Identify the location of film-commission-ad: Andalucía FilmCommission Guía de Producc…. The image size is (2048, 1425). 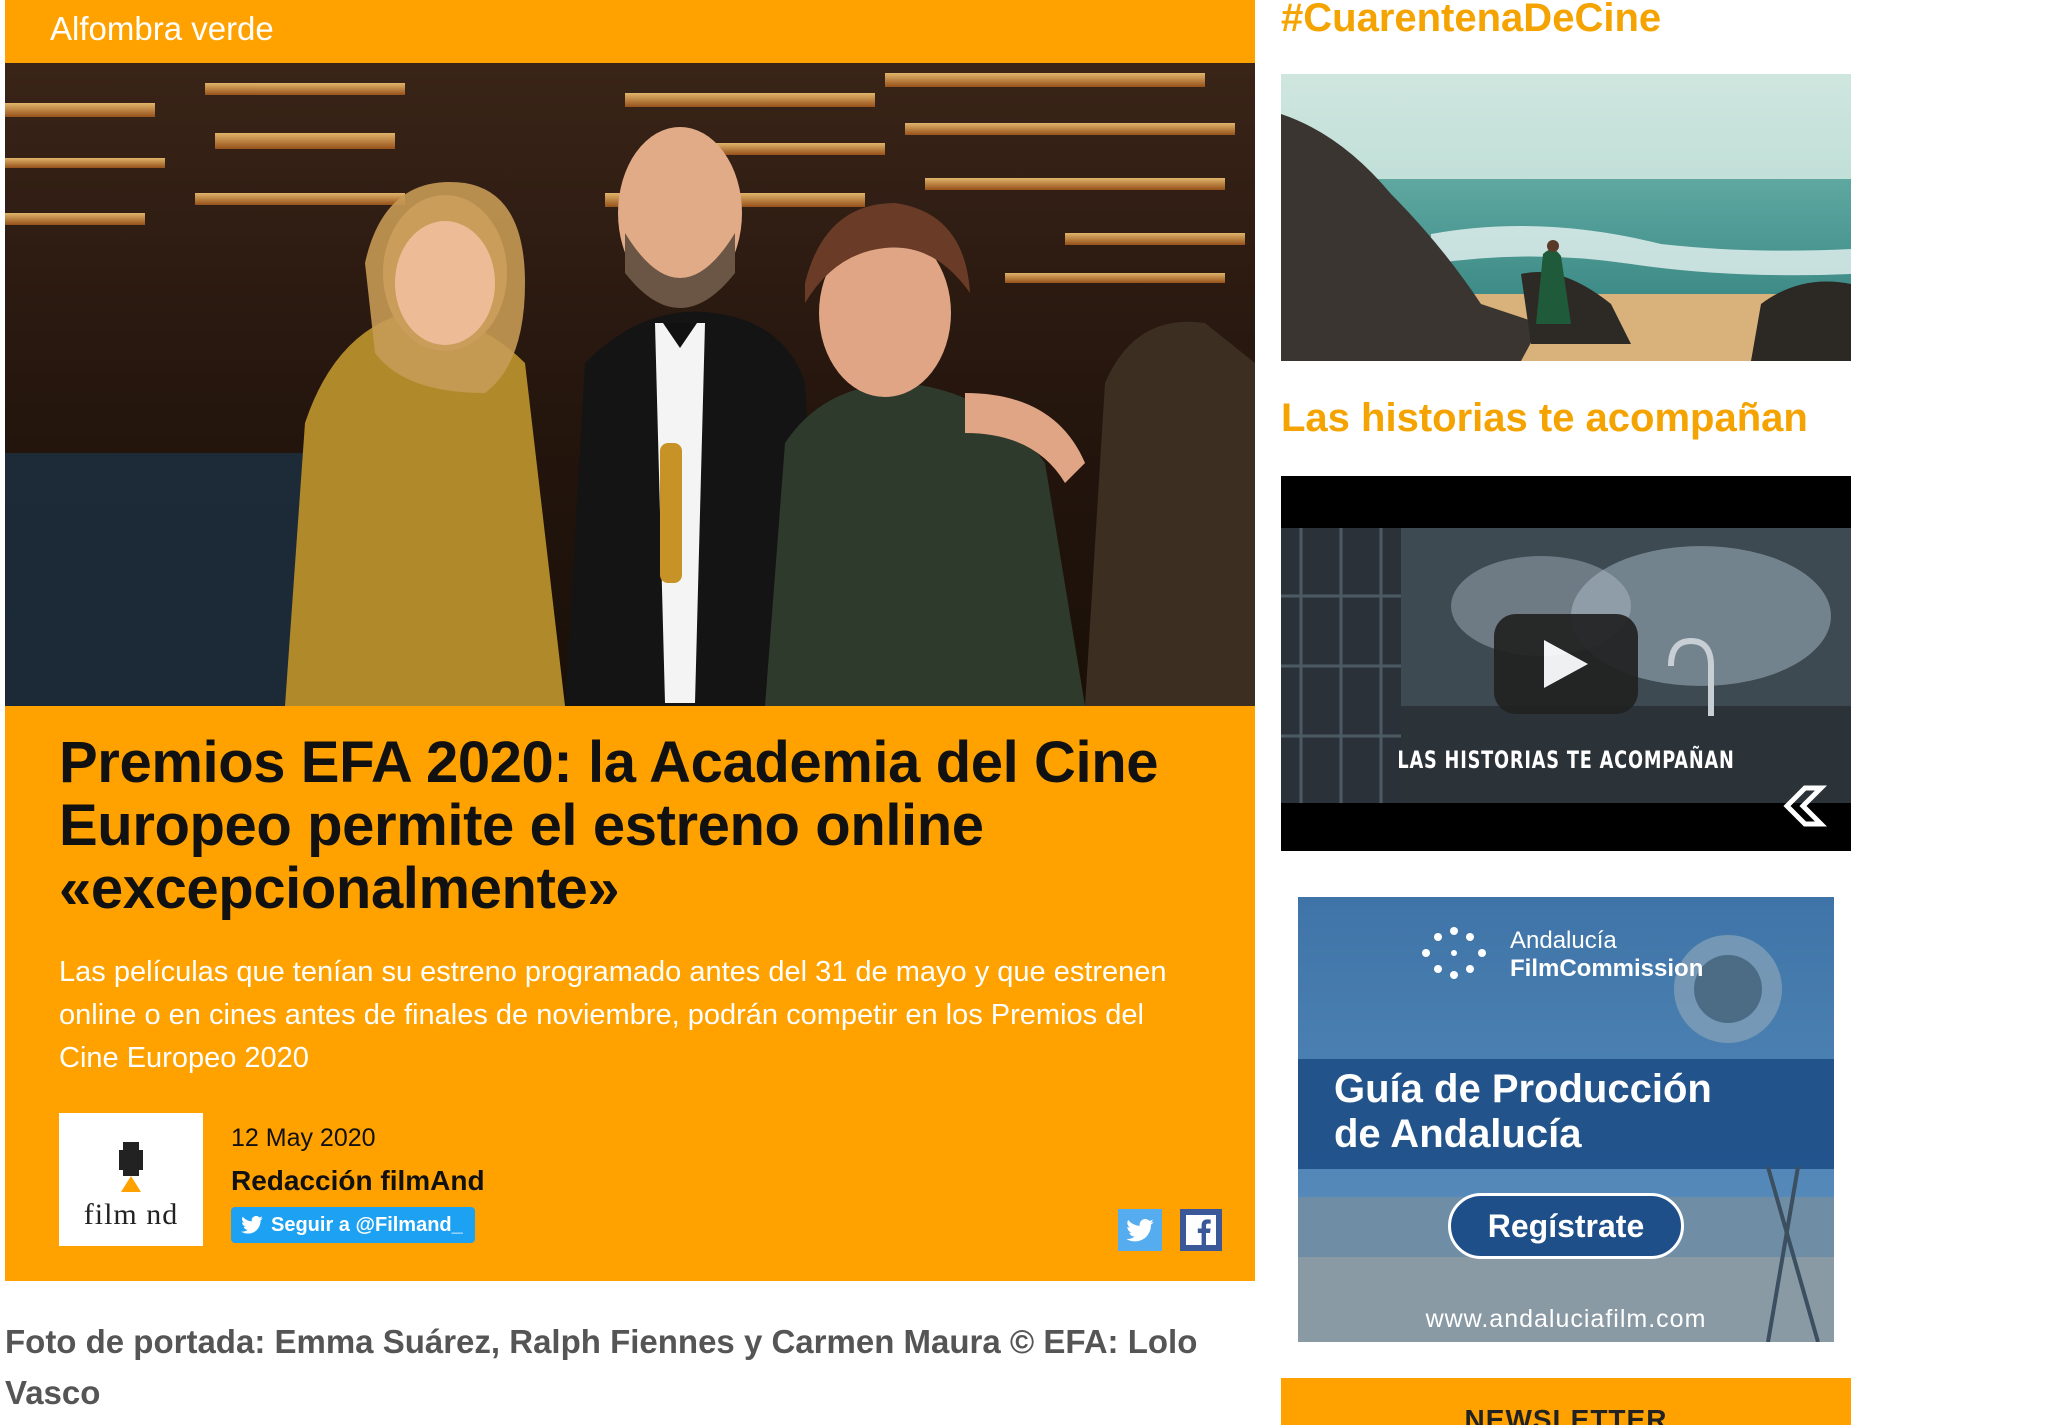
(1566, 1119).